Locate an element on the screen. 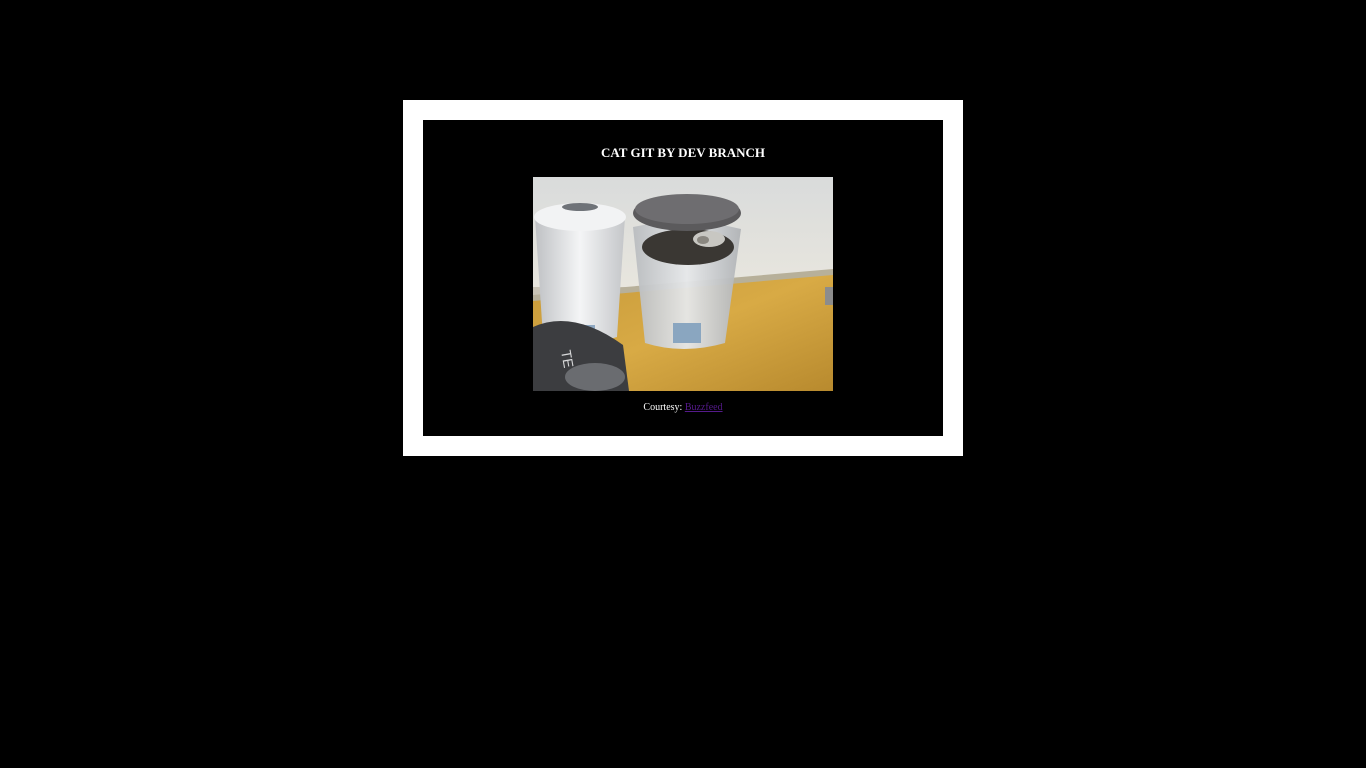  caption: Courtesy: Buzzfeed is located at coordinates (683, 407).